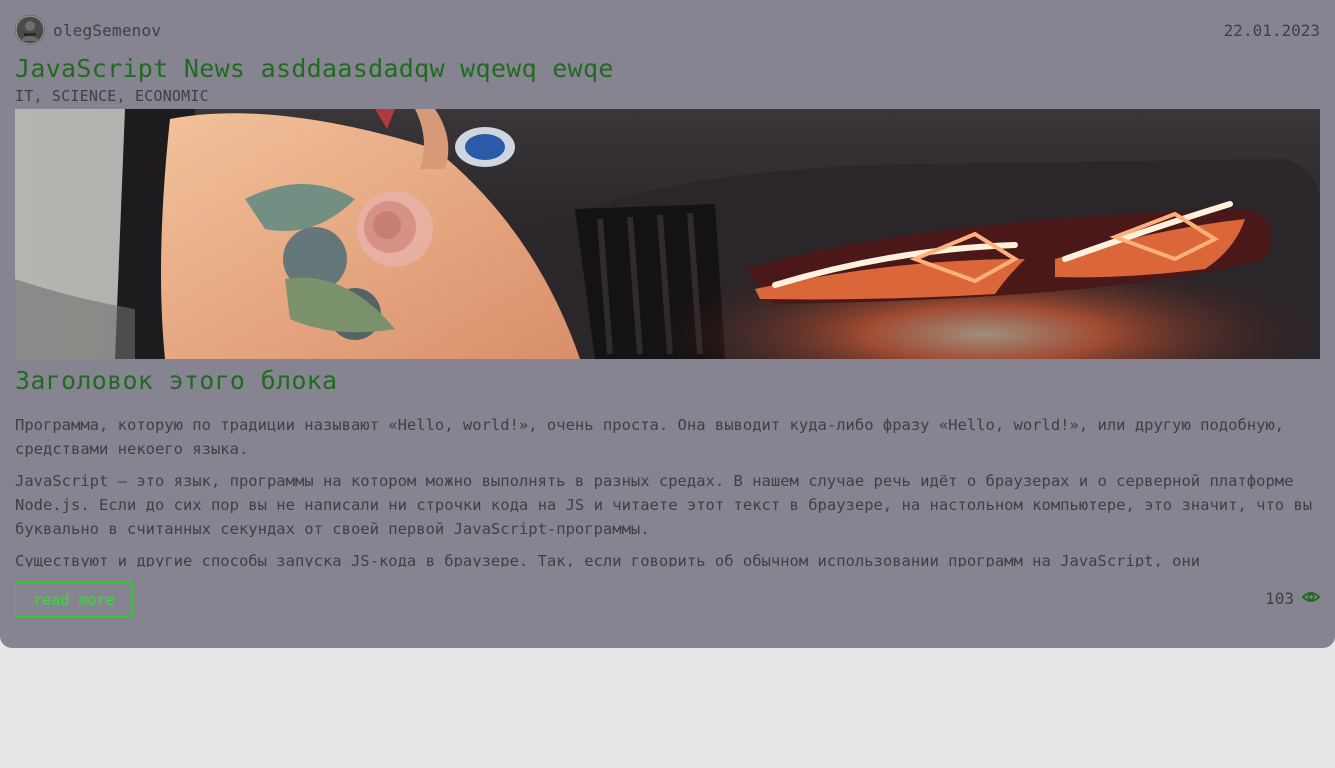 The image size is (1335, 768). What do you see at coordinates (30, 30) in the screenshot?
I see `avatar` at bounding box center [30, 30].